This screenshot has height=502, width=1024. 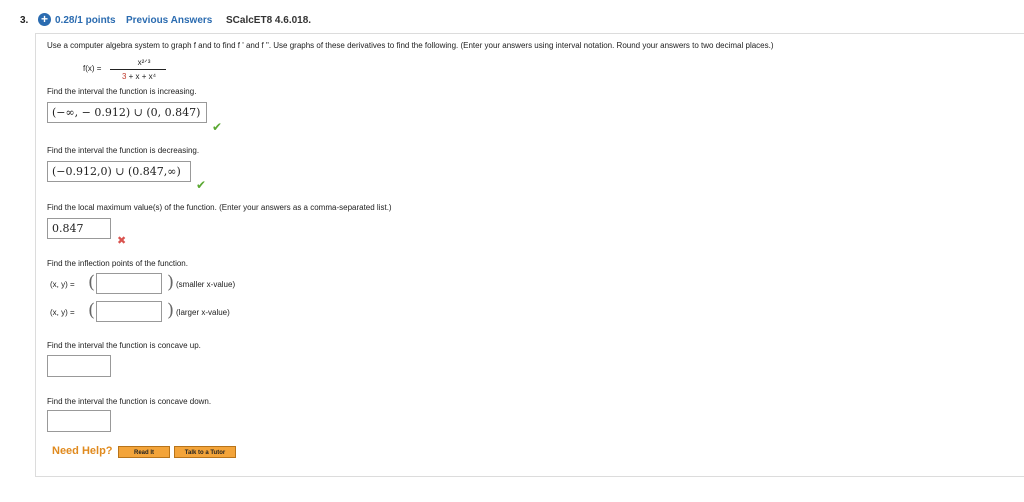 What do you see at coordinates (206, 284) in the screenshot?
I see `inflection-row1-note: (smaller x-value)` at bounding box center [206, 284].